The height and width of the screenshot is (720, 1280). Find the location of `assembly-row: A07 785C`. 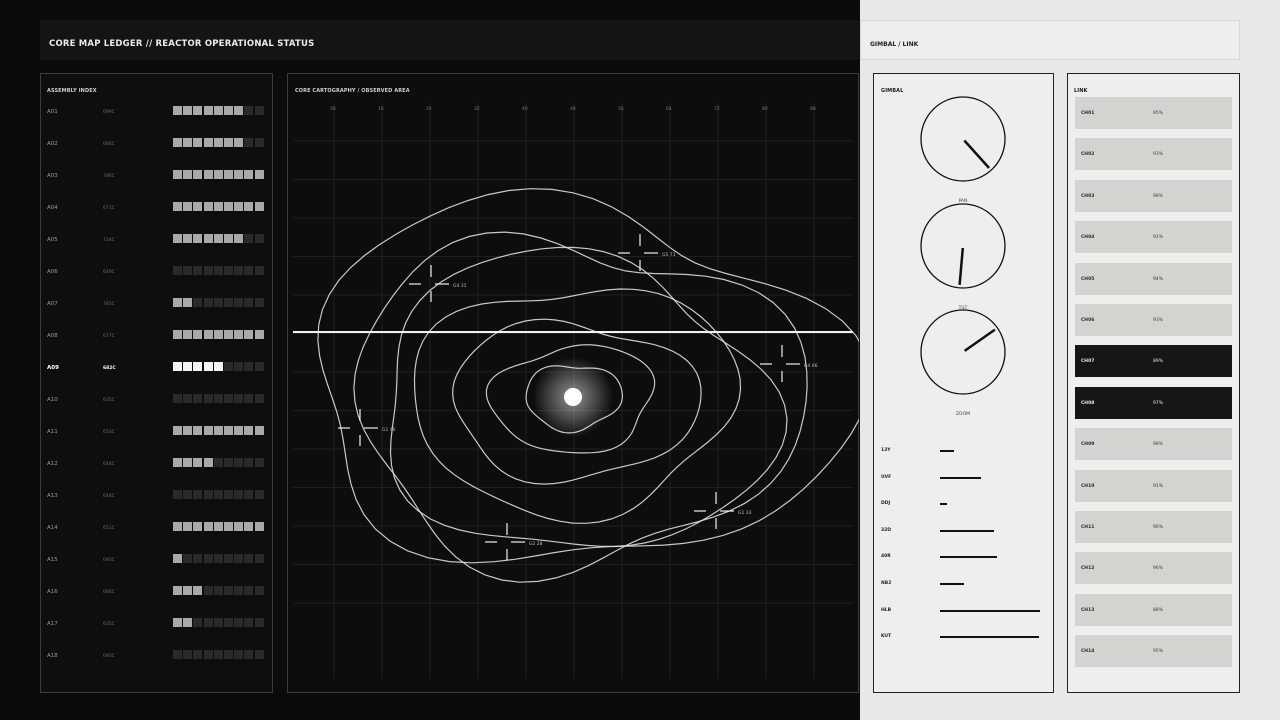

assembly-row: A07 785C is located at coordinates (157, 305).